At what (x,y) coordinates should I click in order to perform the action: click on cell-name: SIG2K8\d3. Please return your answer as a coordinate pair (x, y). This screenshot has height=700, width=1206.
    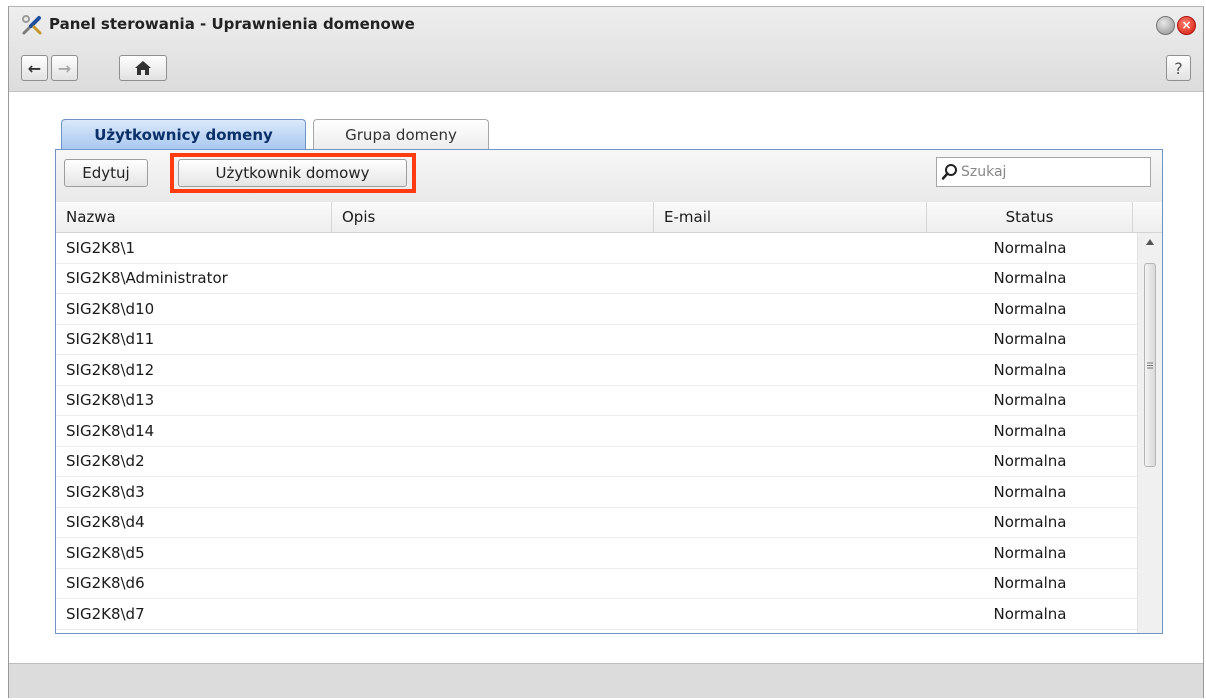
    Looking at the image, I should click on (105, 491).